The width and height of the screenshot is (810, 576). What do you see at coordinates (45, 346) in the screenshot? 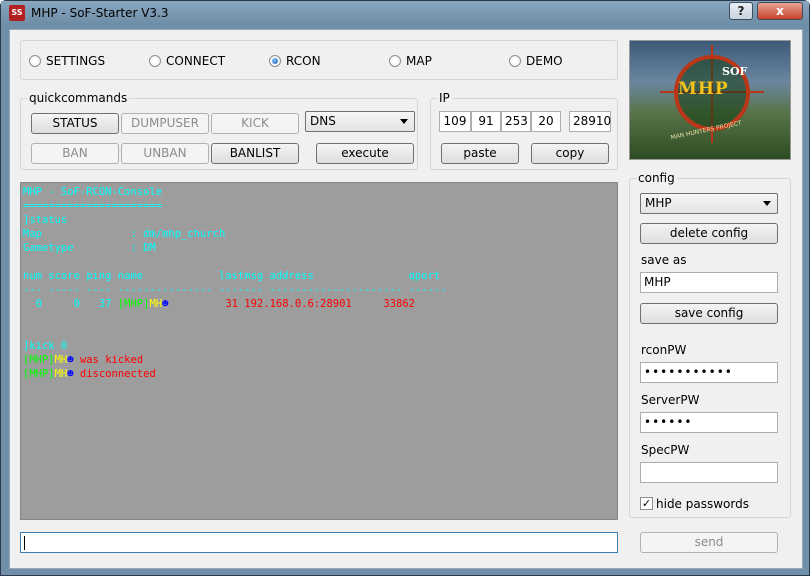
I see `console-line: ]kick 0` at bounding box center [45, 346].